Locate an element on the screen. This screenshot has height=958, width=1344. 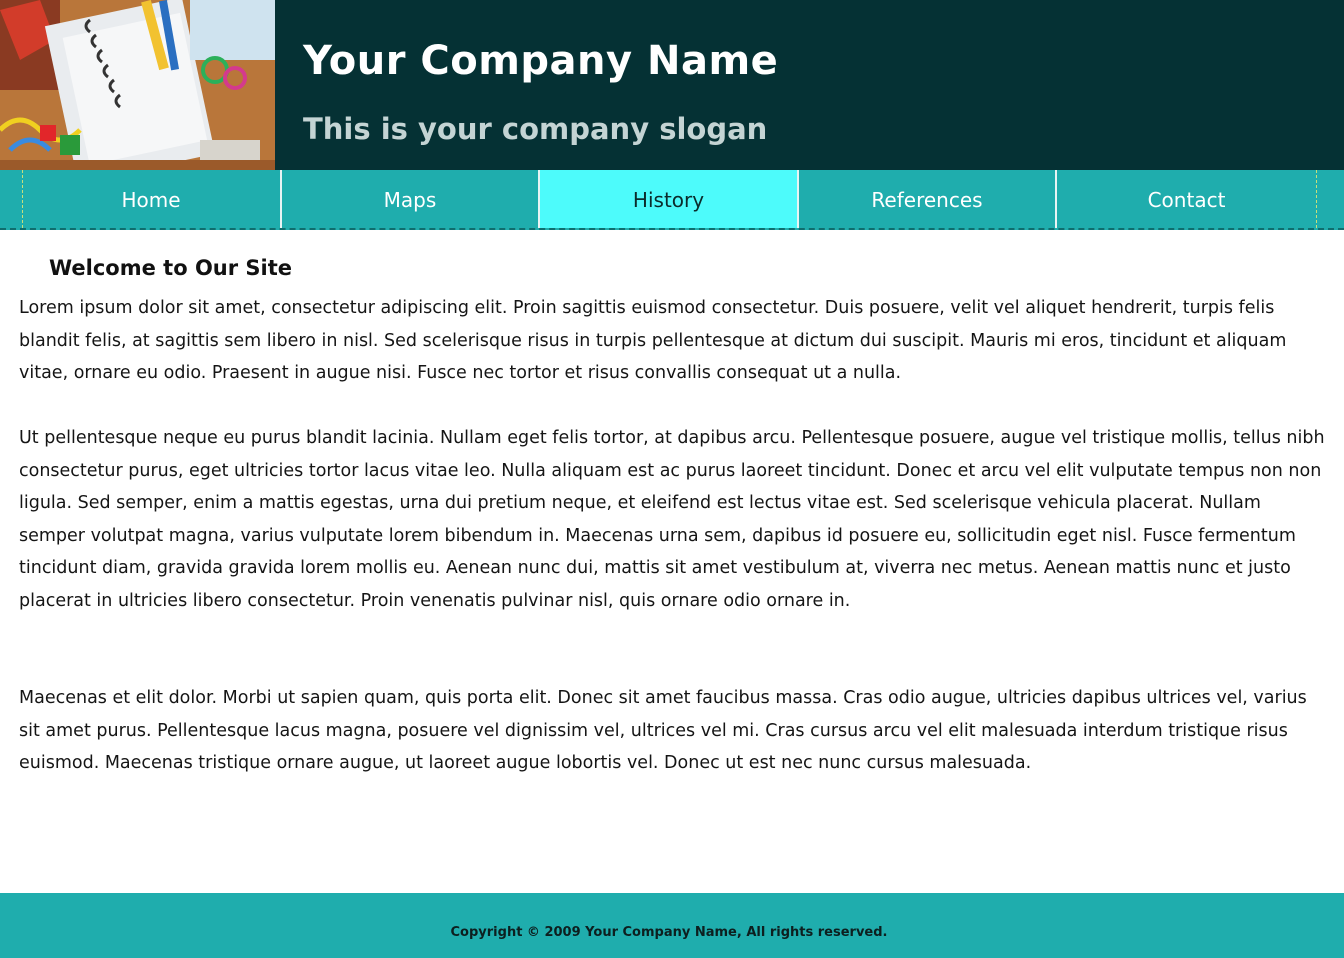
nav-item-history: History is located at coordinates (669, 199).